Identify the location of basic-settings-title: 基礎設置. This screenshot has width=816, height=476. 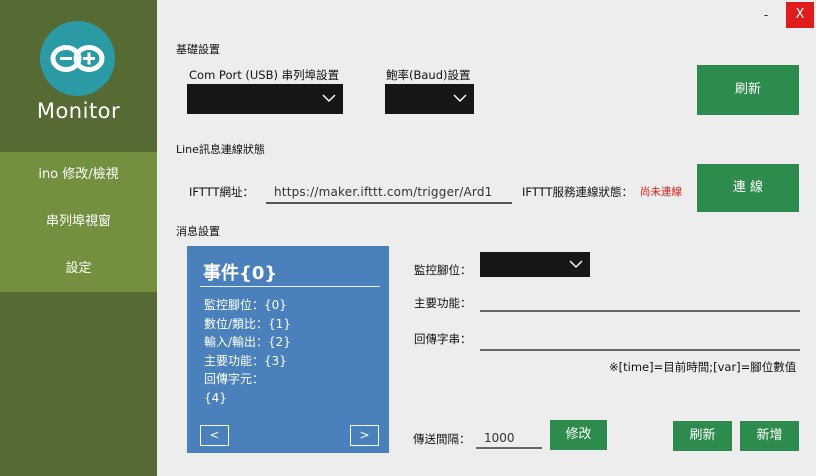
(198, 49).